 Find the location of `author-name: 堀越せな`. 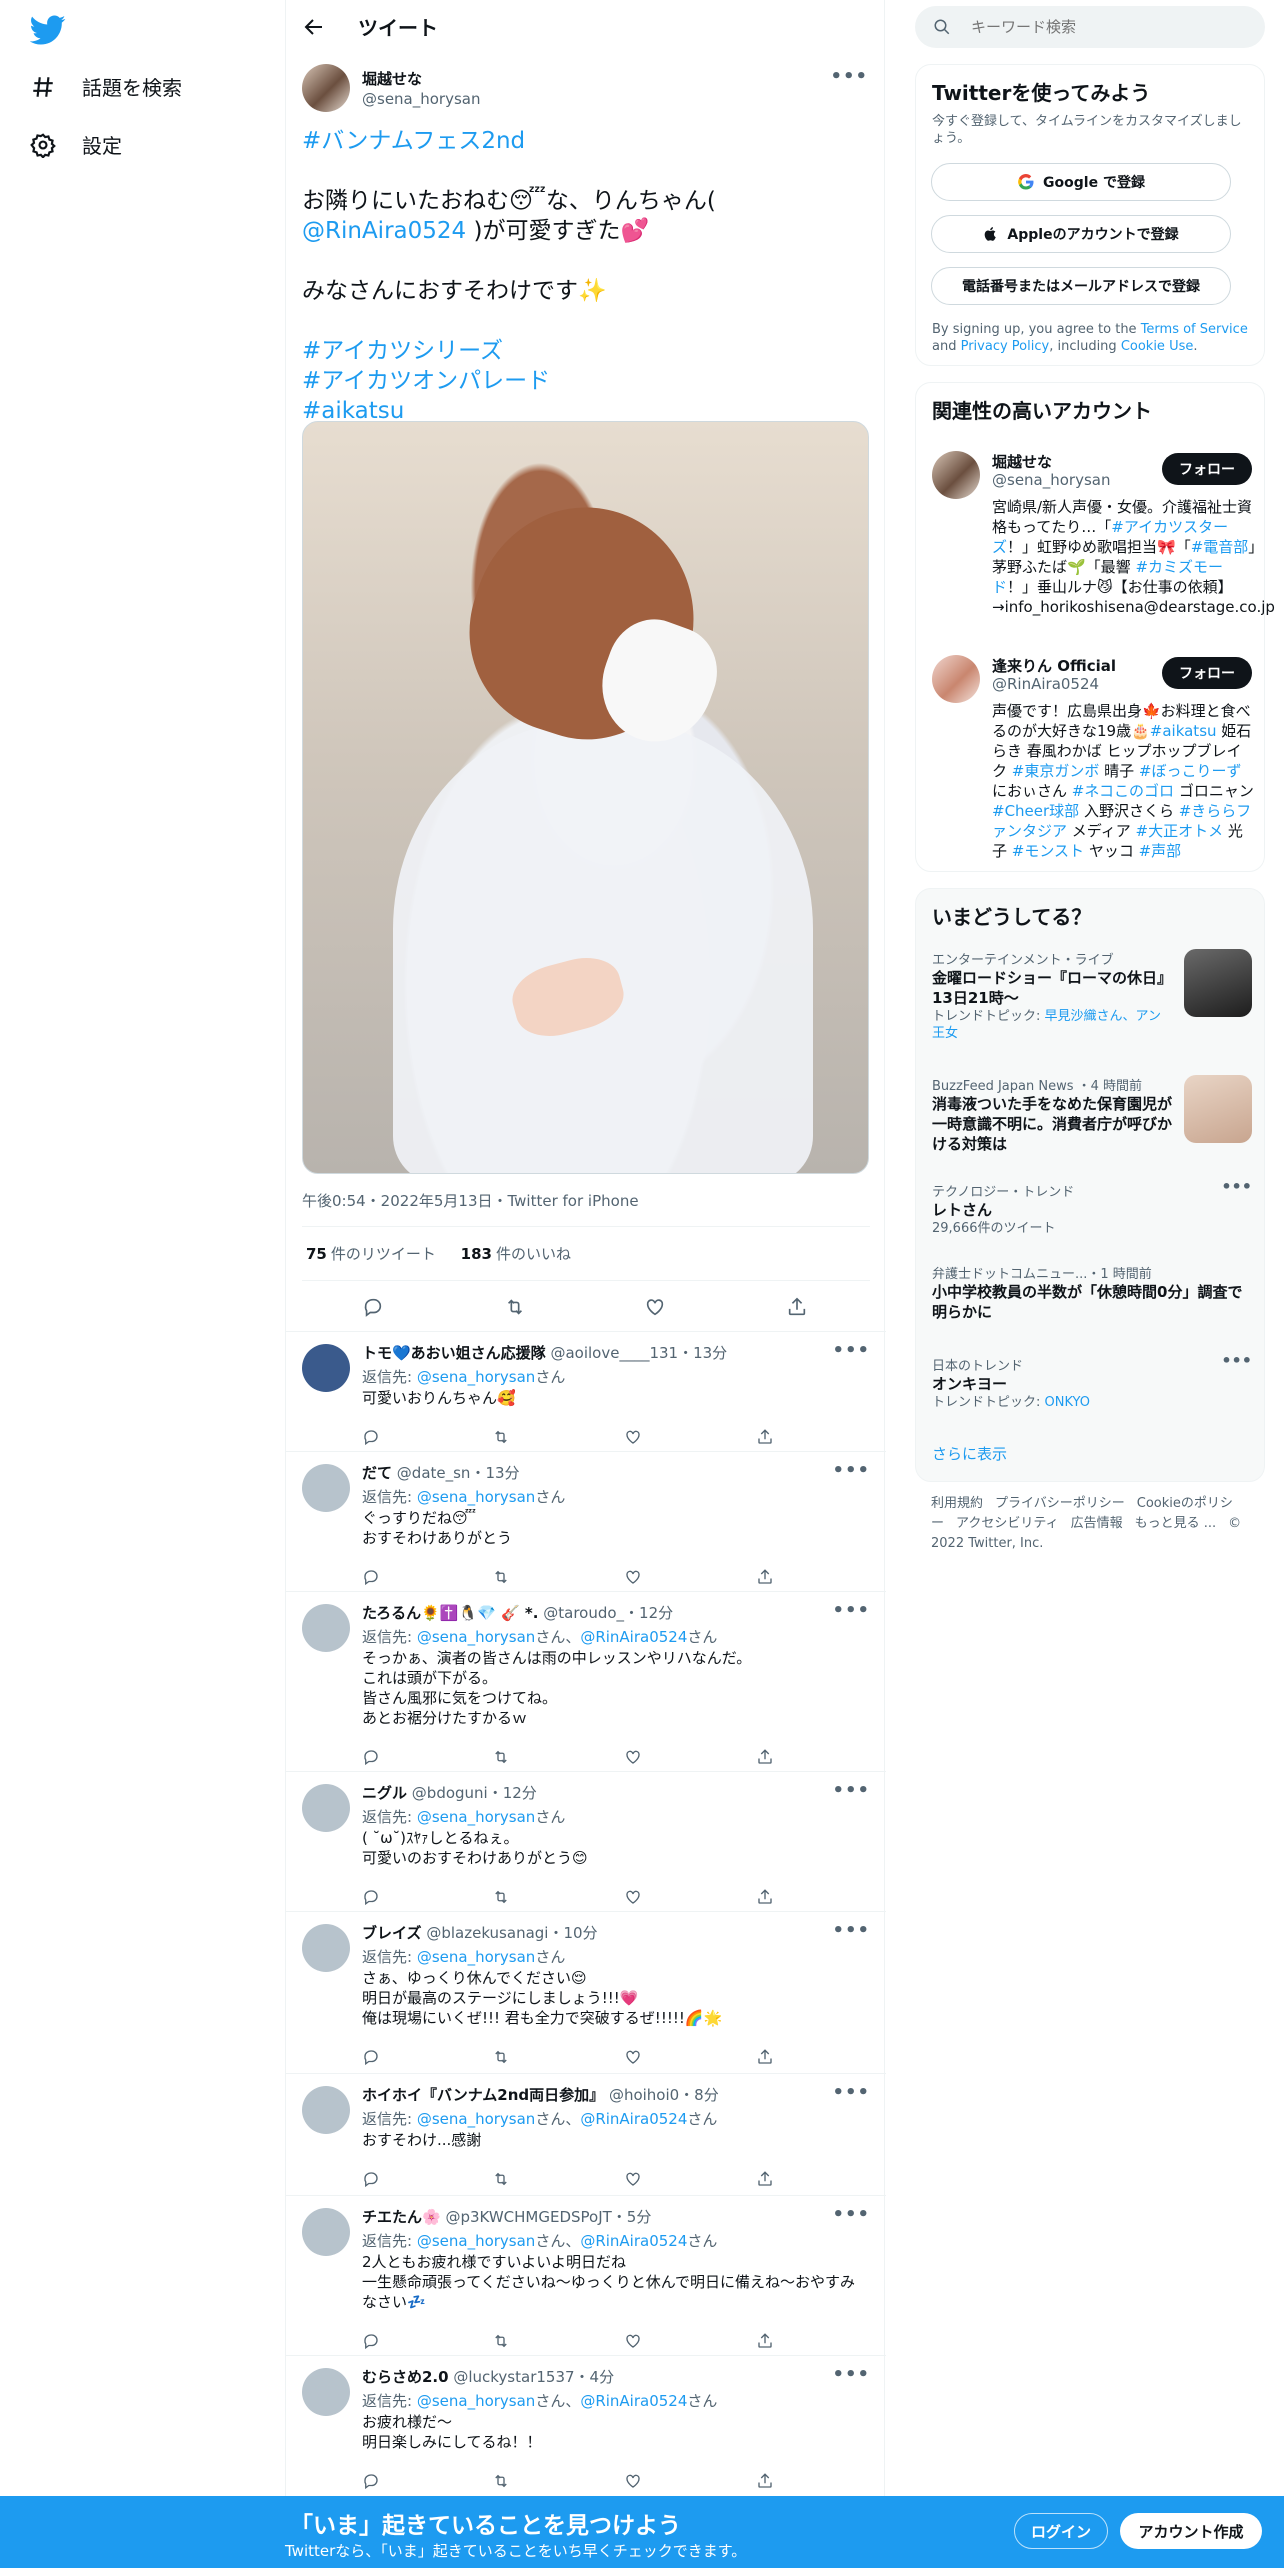

author-name: 堀越せな is located at coordinates (392, 78).